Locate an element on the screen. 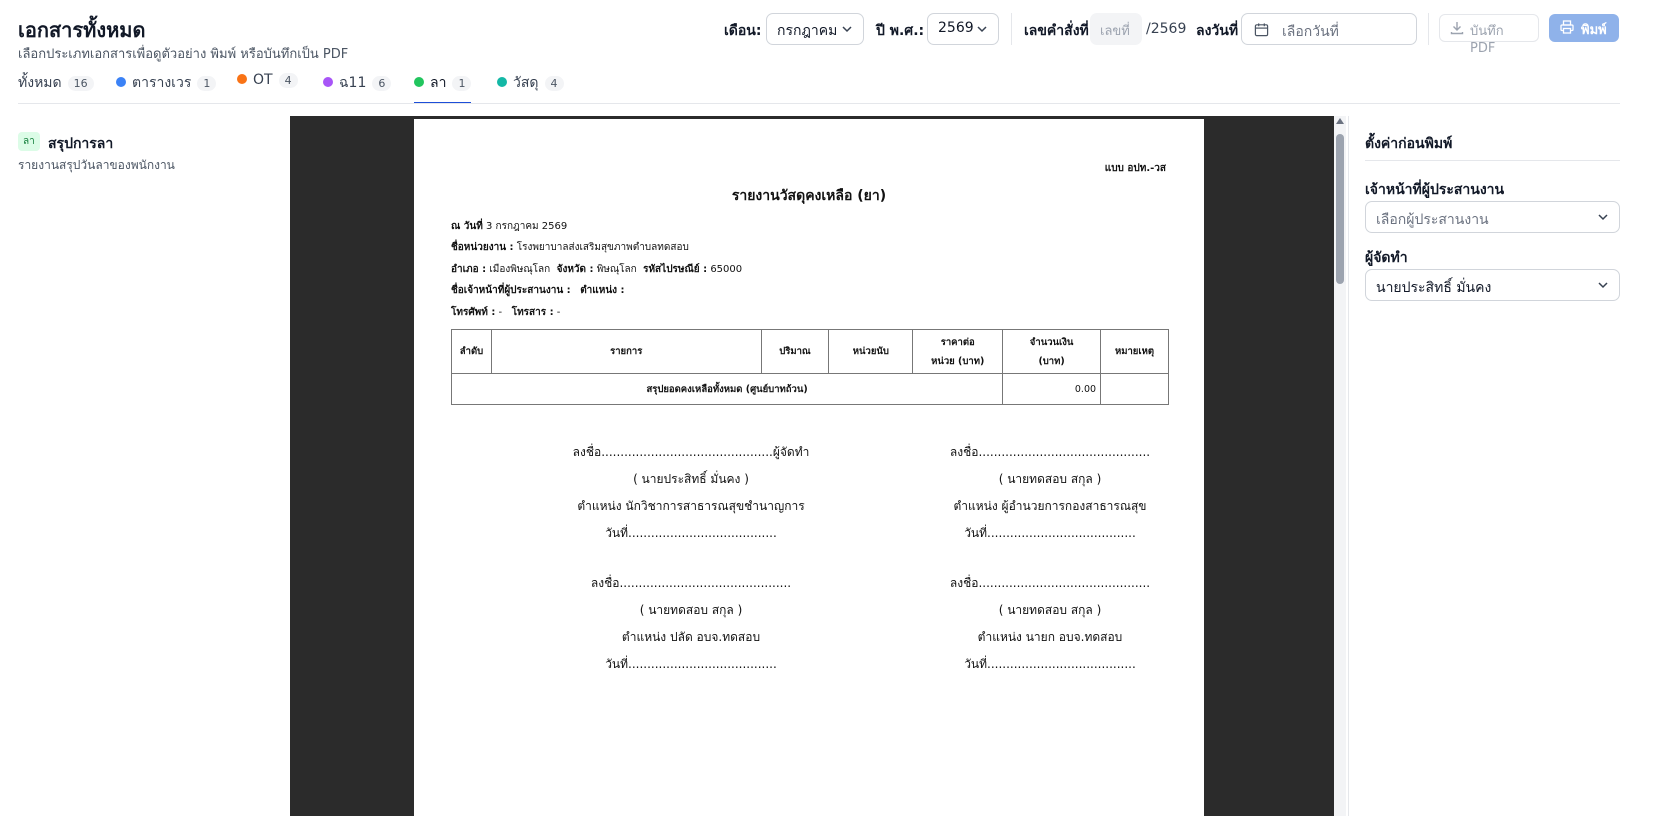  month-select: กรกฎาคม is located at coordinates (815, 29).